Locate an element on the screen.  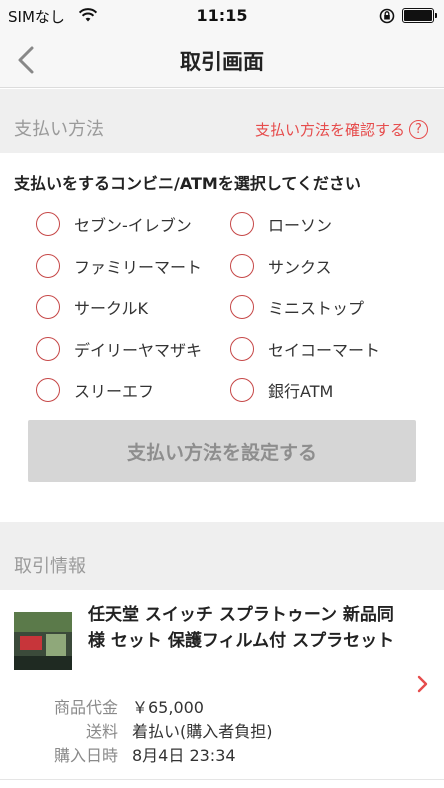
item-thumbnail is located at coordinates (43, 641).